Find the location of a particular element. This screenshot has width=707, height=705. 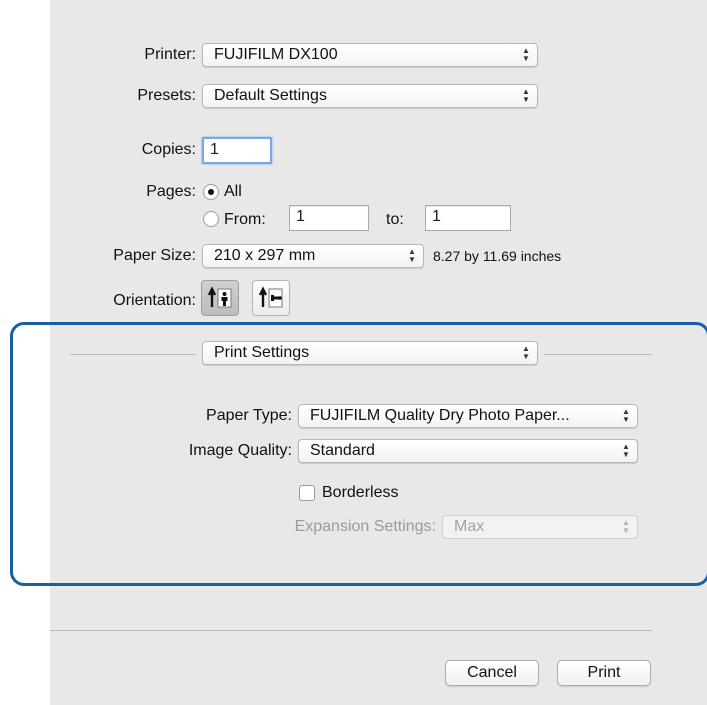

printer-value: FUJIFILM DX100 is located at coordinates (276, 54).